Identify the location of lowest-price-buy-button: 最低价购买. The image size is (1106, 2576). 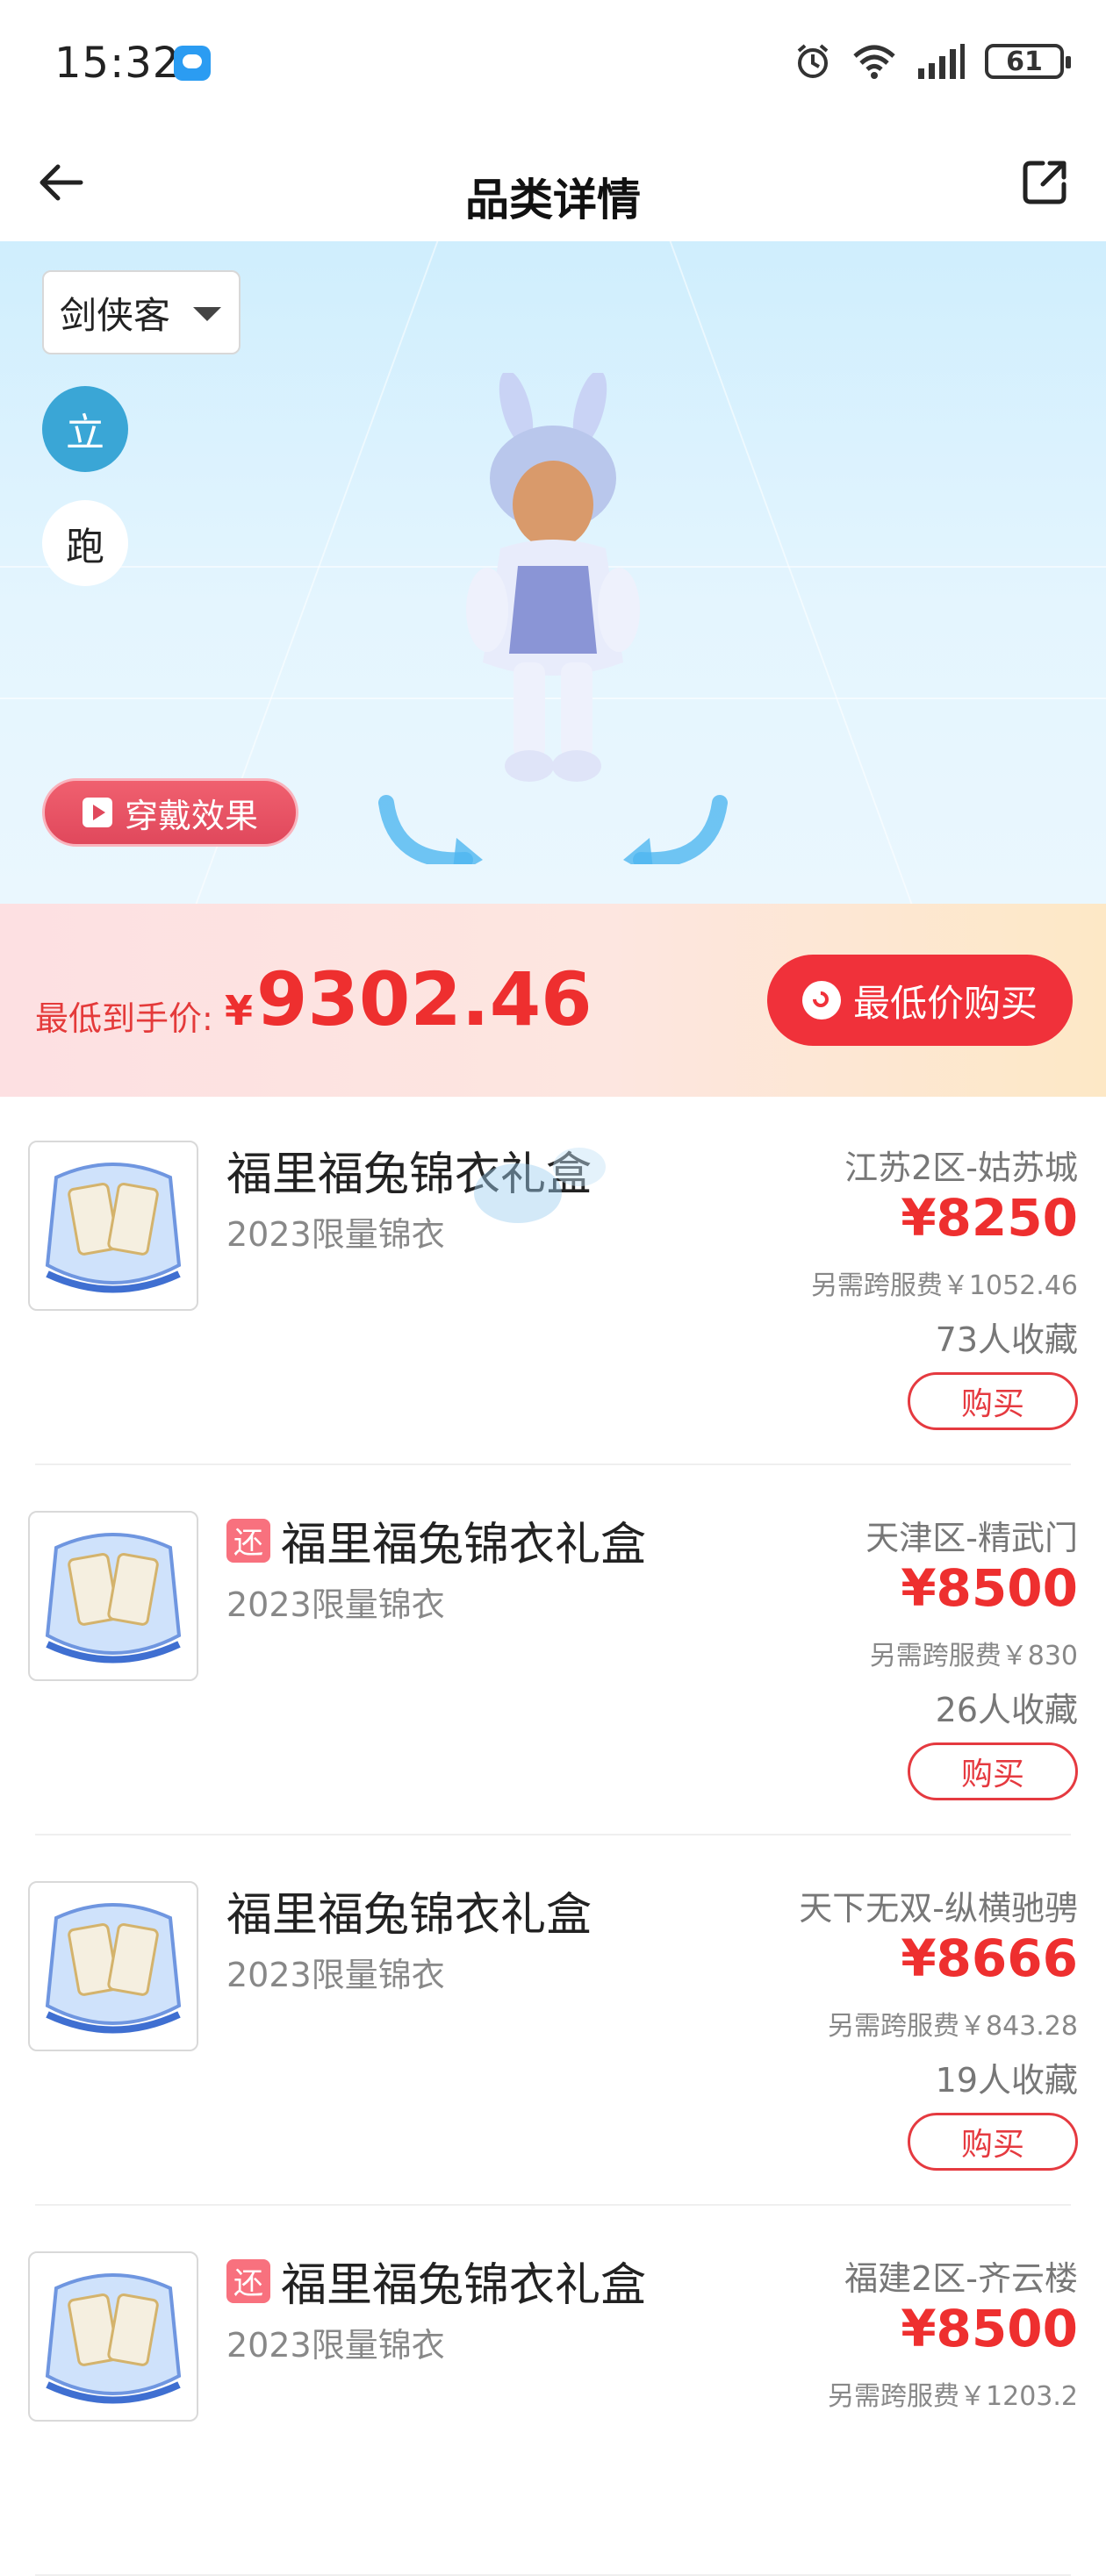
(920, 1000).